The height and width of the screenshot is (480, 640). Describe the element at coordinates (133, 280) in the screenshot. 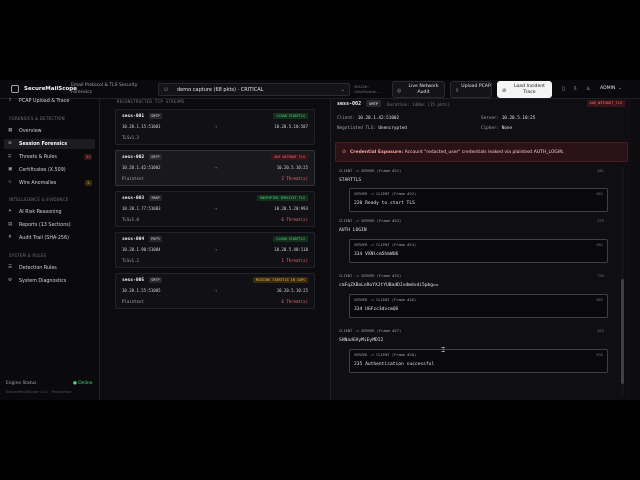

I see `stream-id: sess-005` at that location.